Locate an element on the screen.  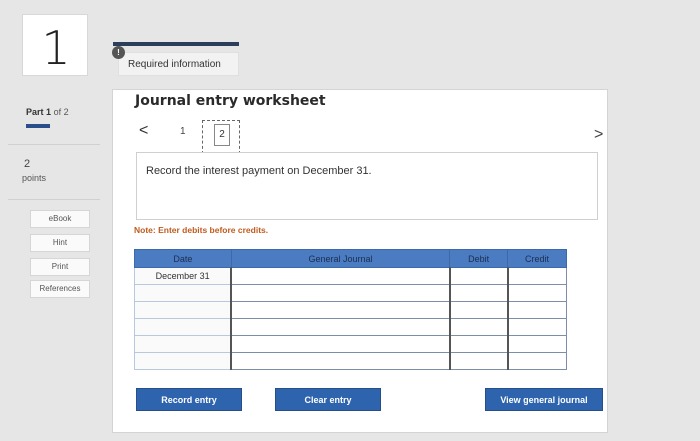
print-button: Print is located at coordinates (60, 267).